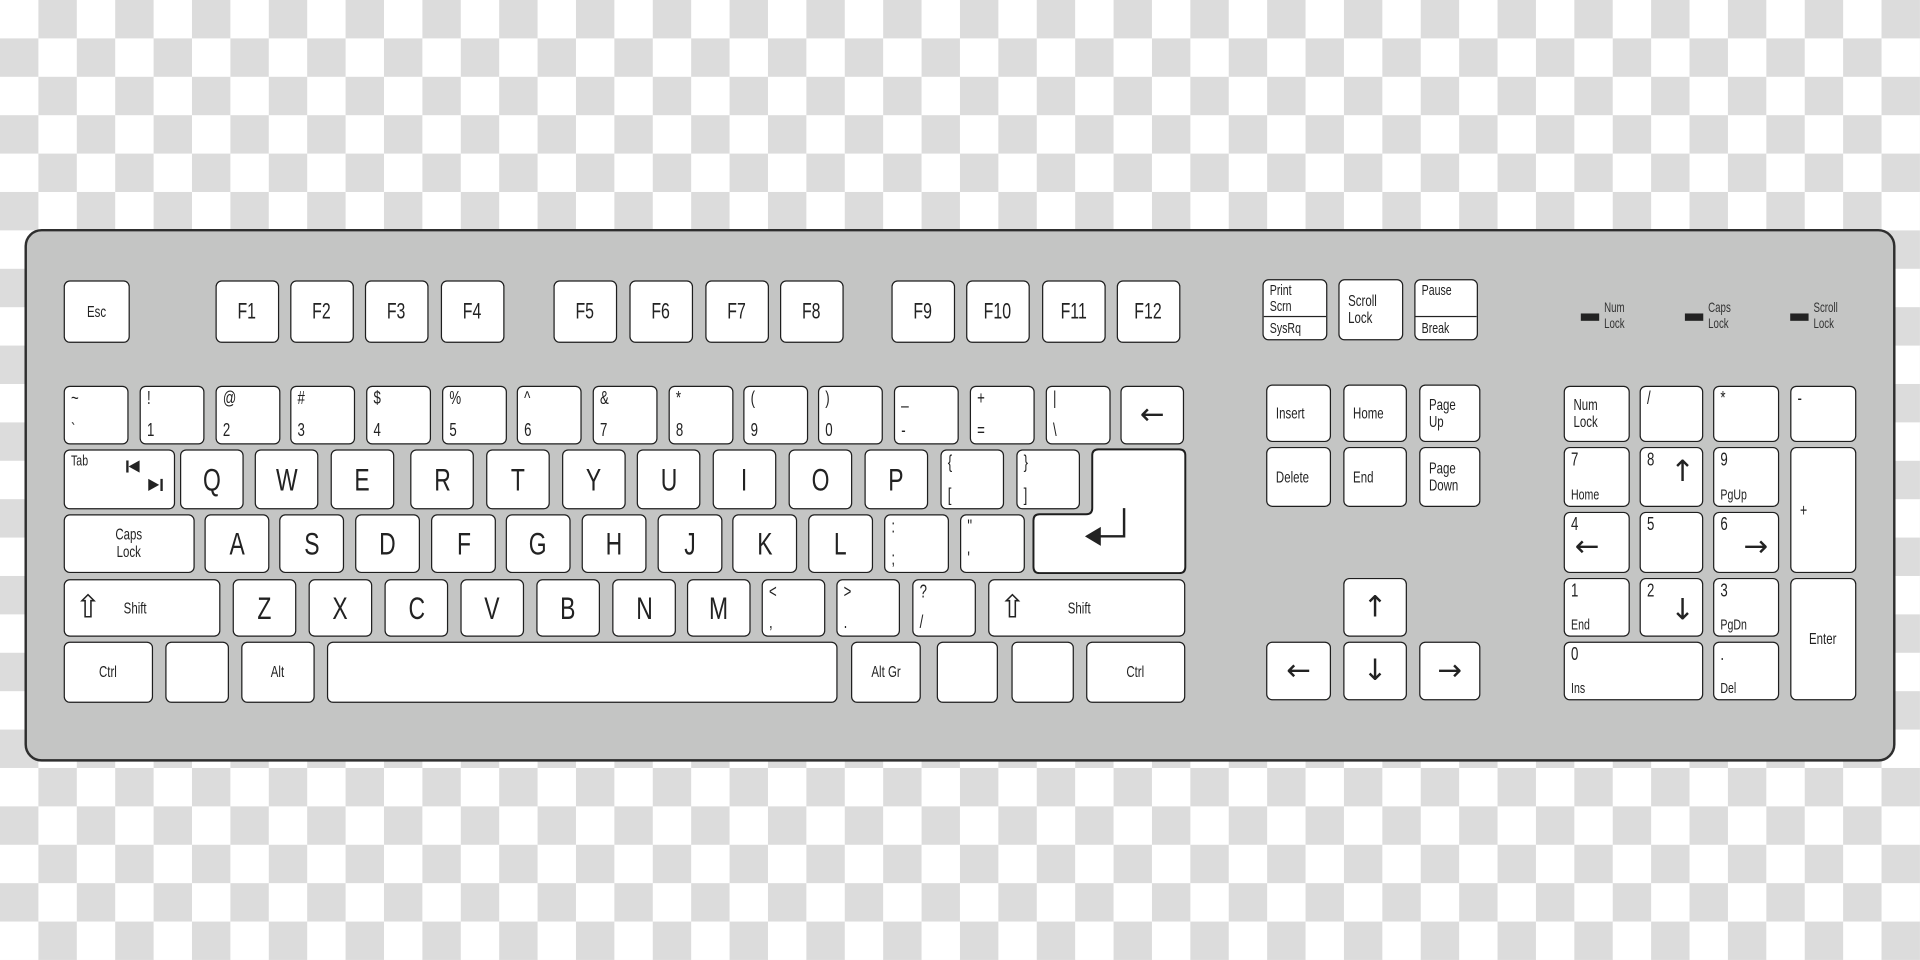  Describe the element at coordinates (1596, 542) in the screenshot. I see `key-num-4: 4 ←` at that location.